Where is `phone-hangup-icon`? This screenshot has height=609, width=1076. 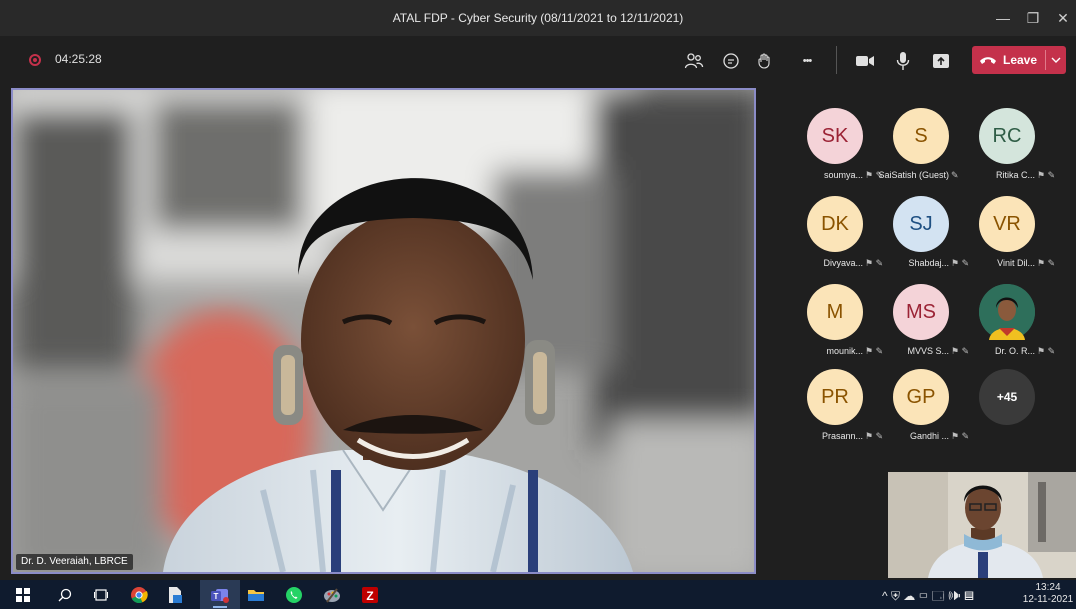
phone-hangup-icon is located at coordinates (987, 60).